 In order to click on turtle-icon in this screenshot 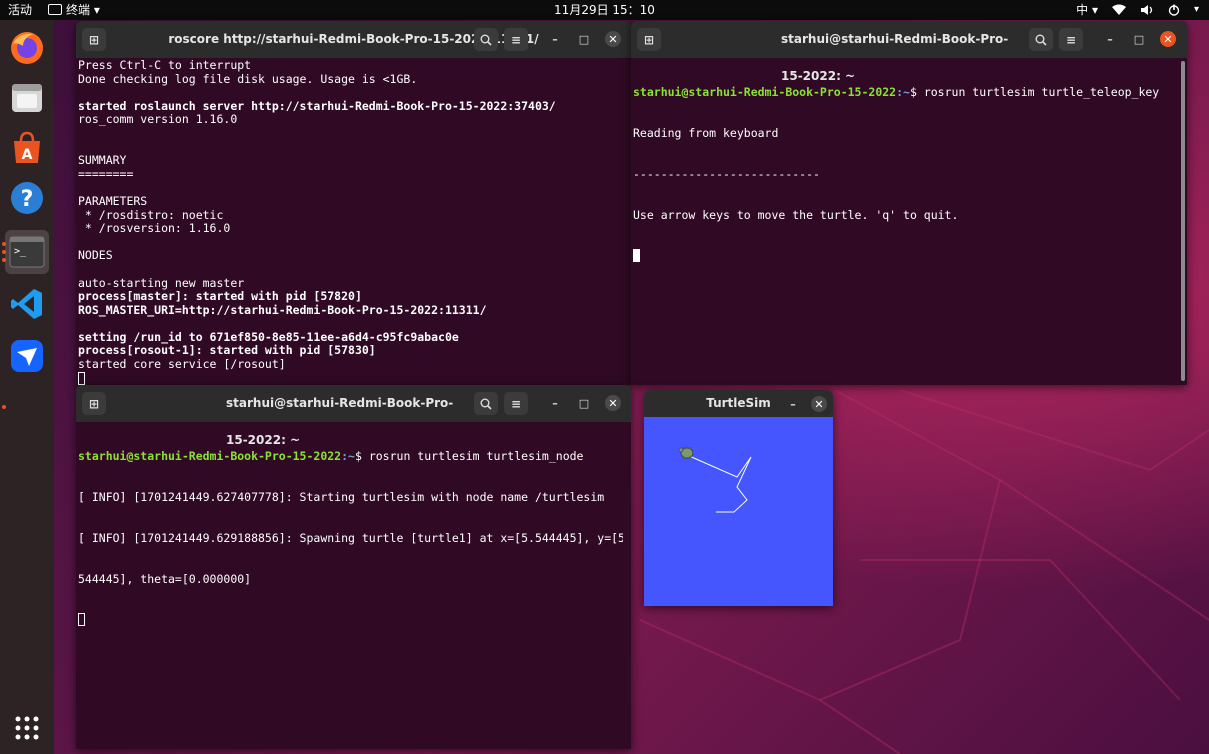, I will do `click(686, 453)`.